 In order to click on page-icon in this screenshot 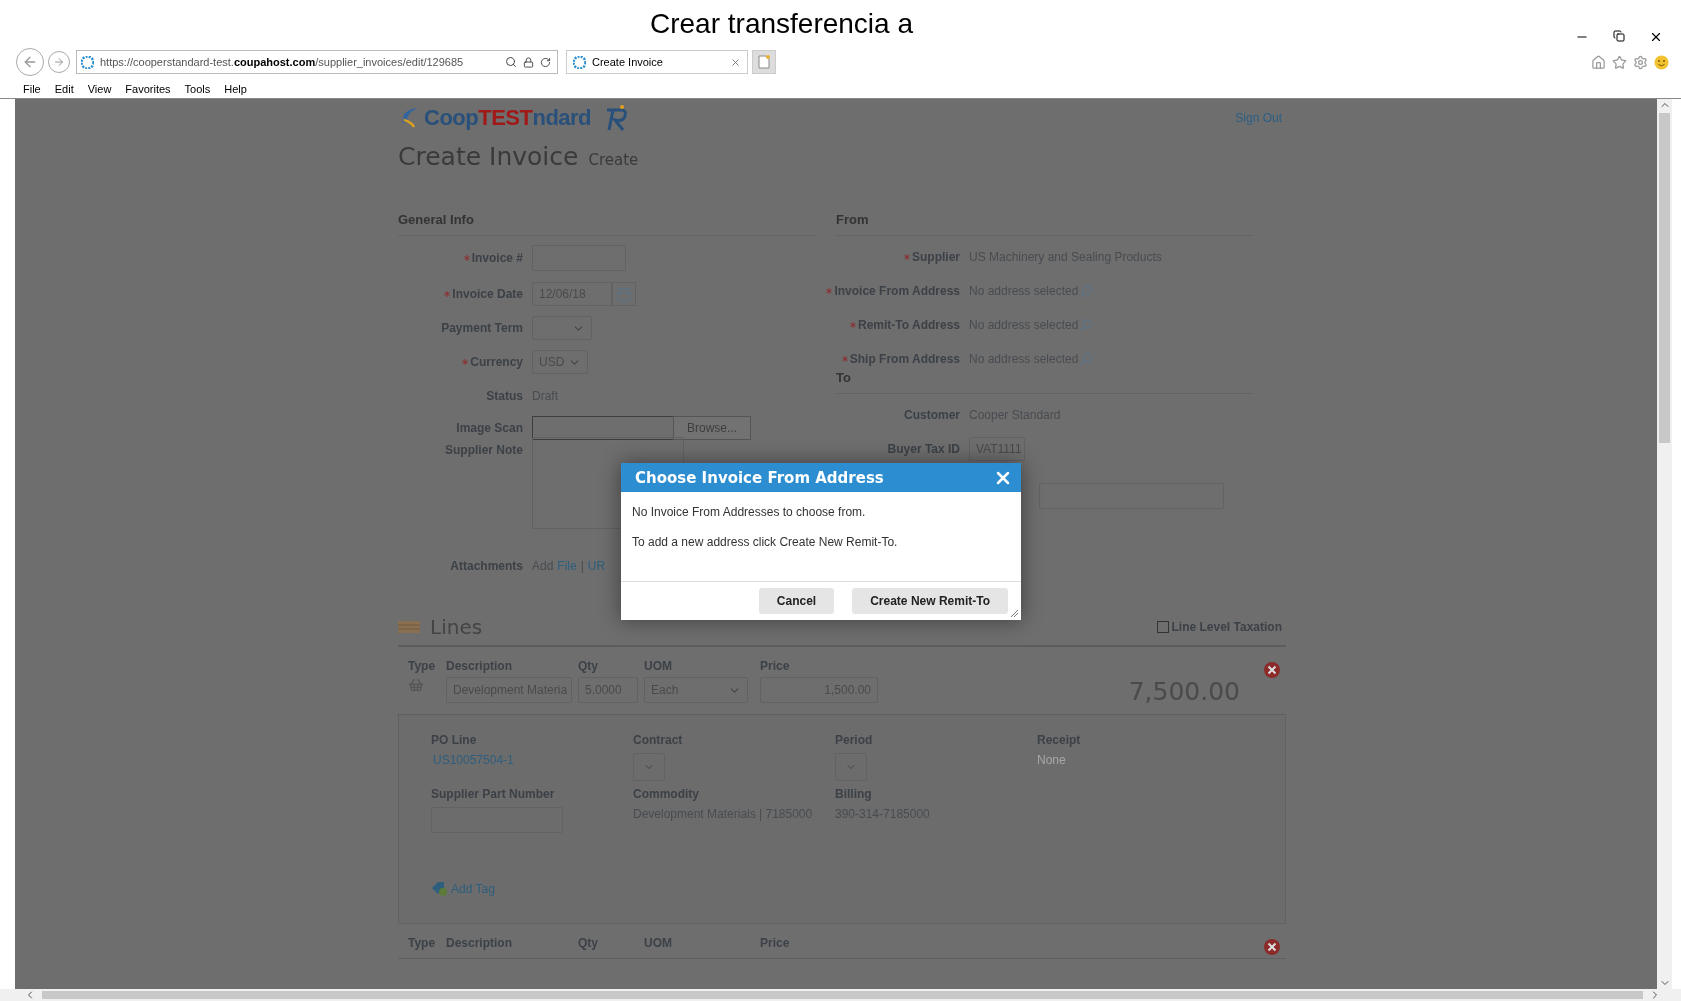, I will do `click(764, 62)`.